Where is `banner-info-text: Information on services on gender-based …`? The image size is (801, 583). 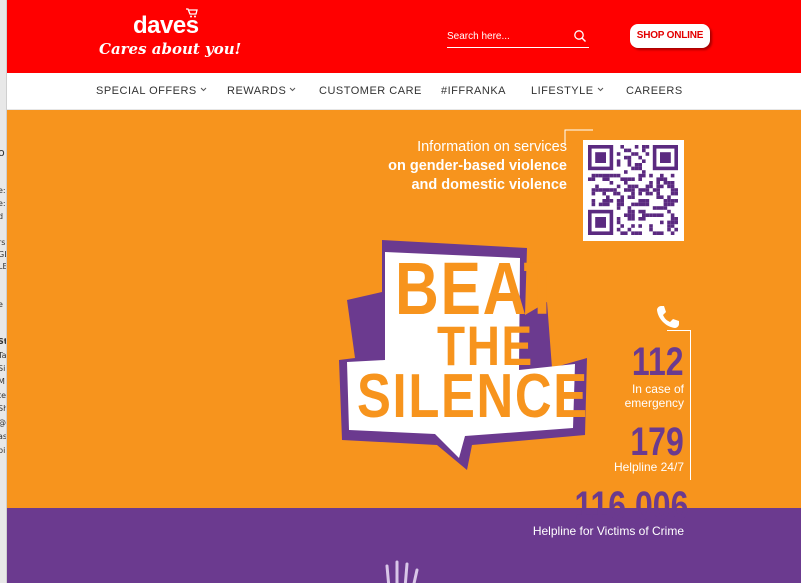
banner-info-text: Information on services on gender-based … is located at coordinates (477, 166).